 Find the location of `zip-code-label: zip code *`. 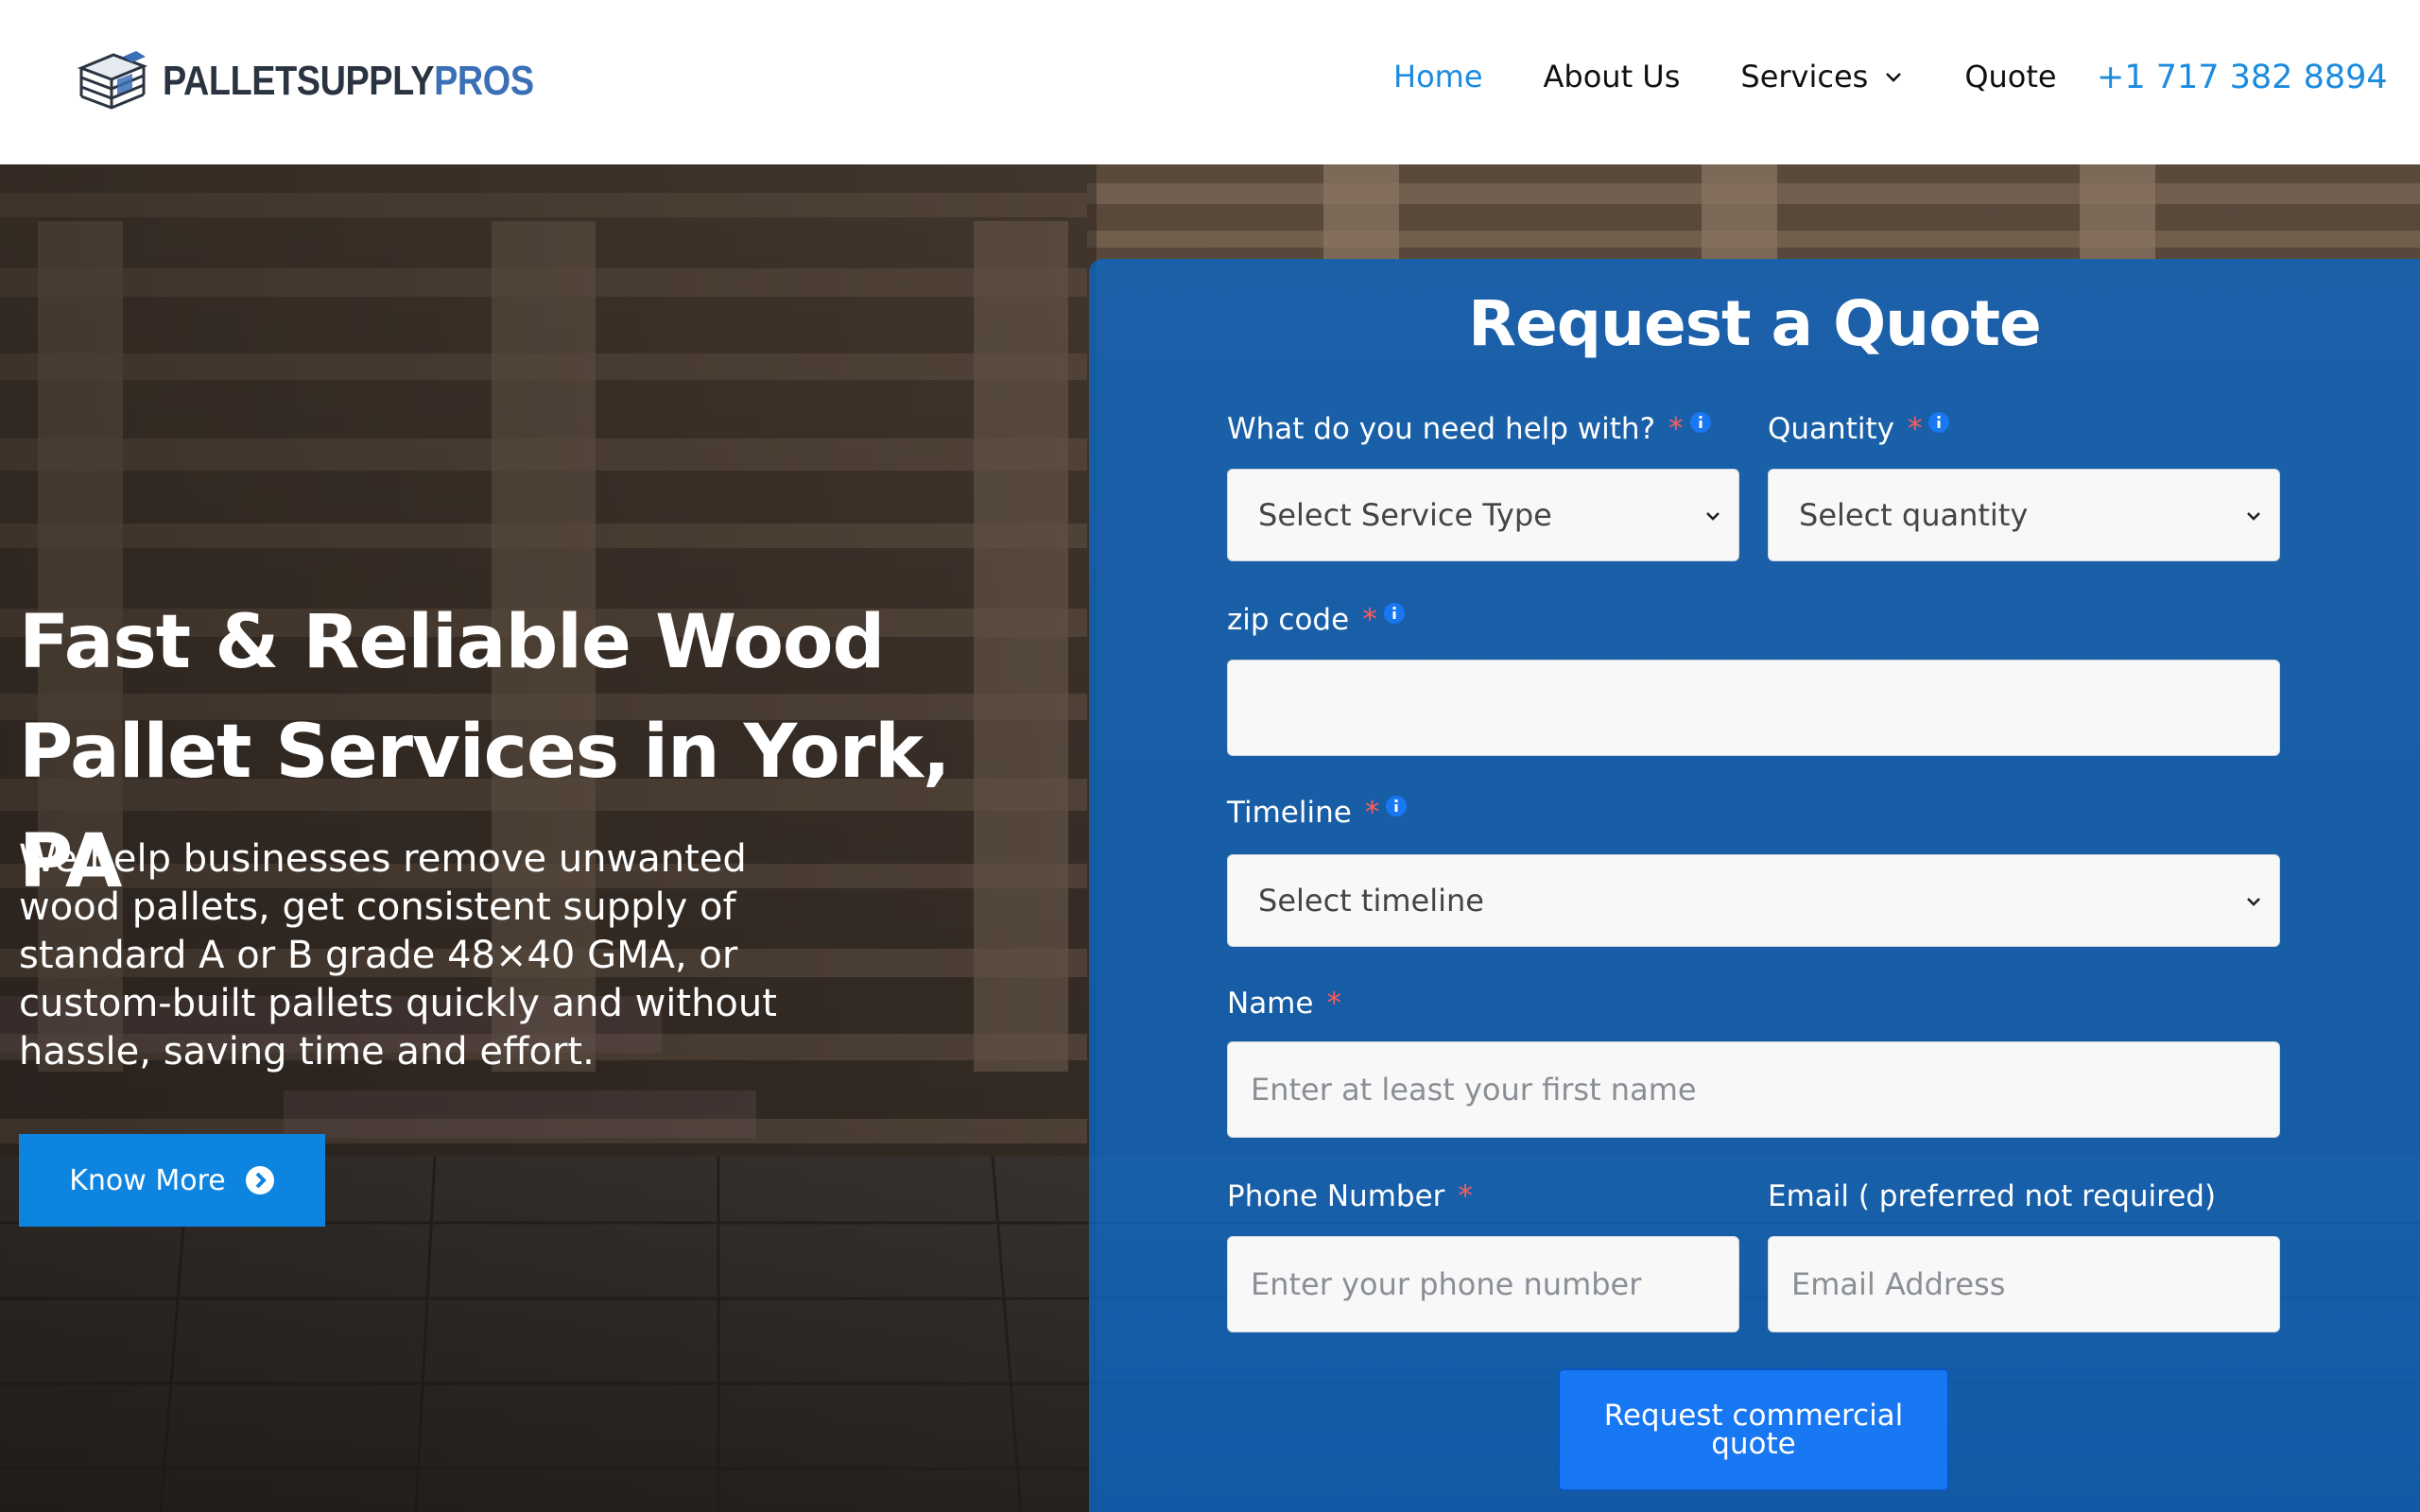

zip-code-label: zip code * is located at coordinates (1317, 620).